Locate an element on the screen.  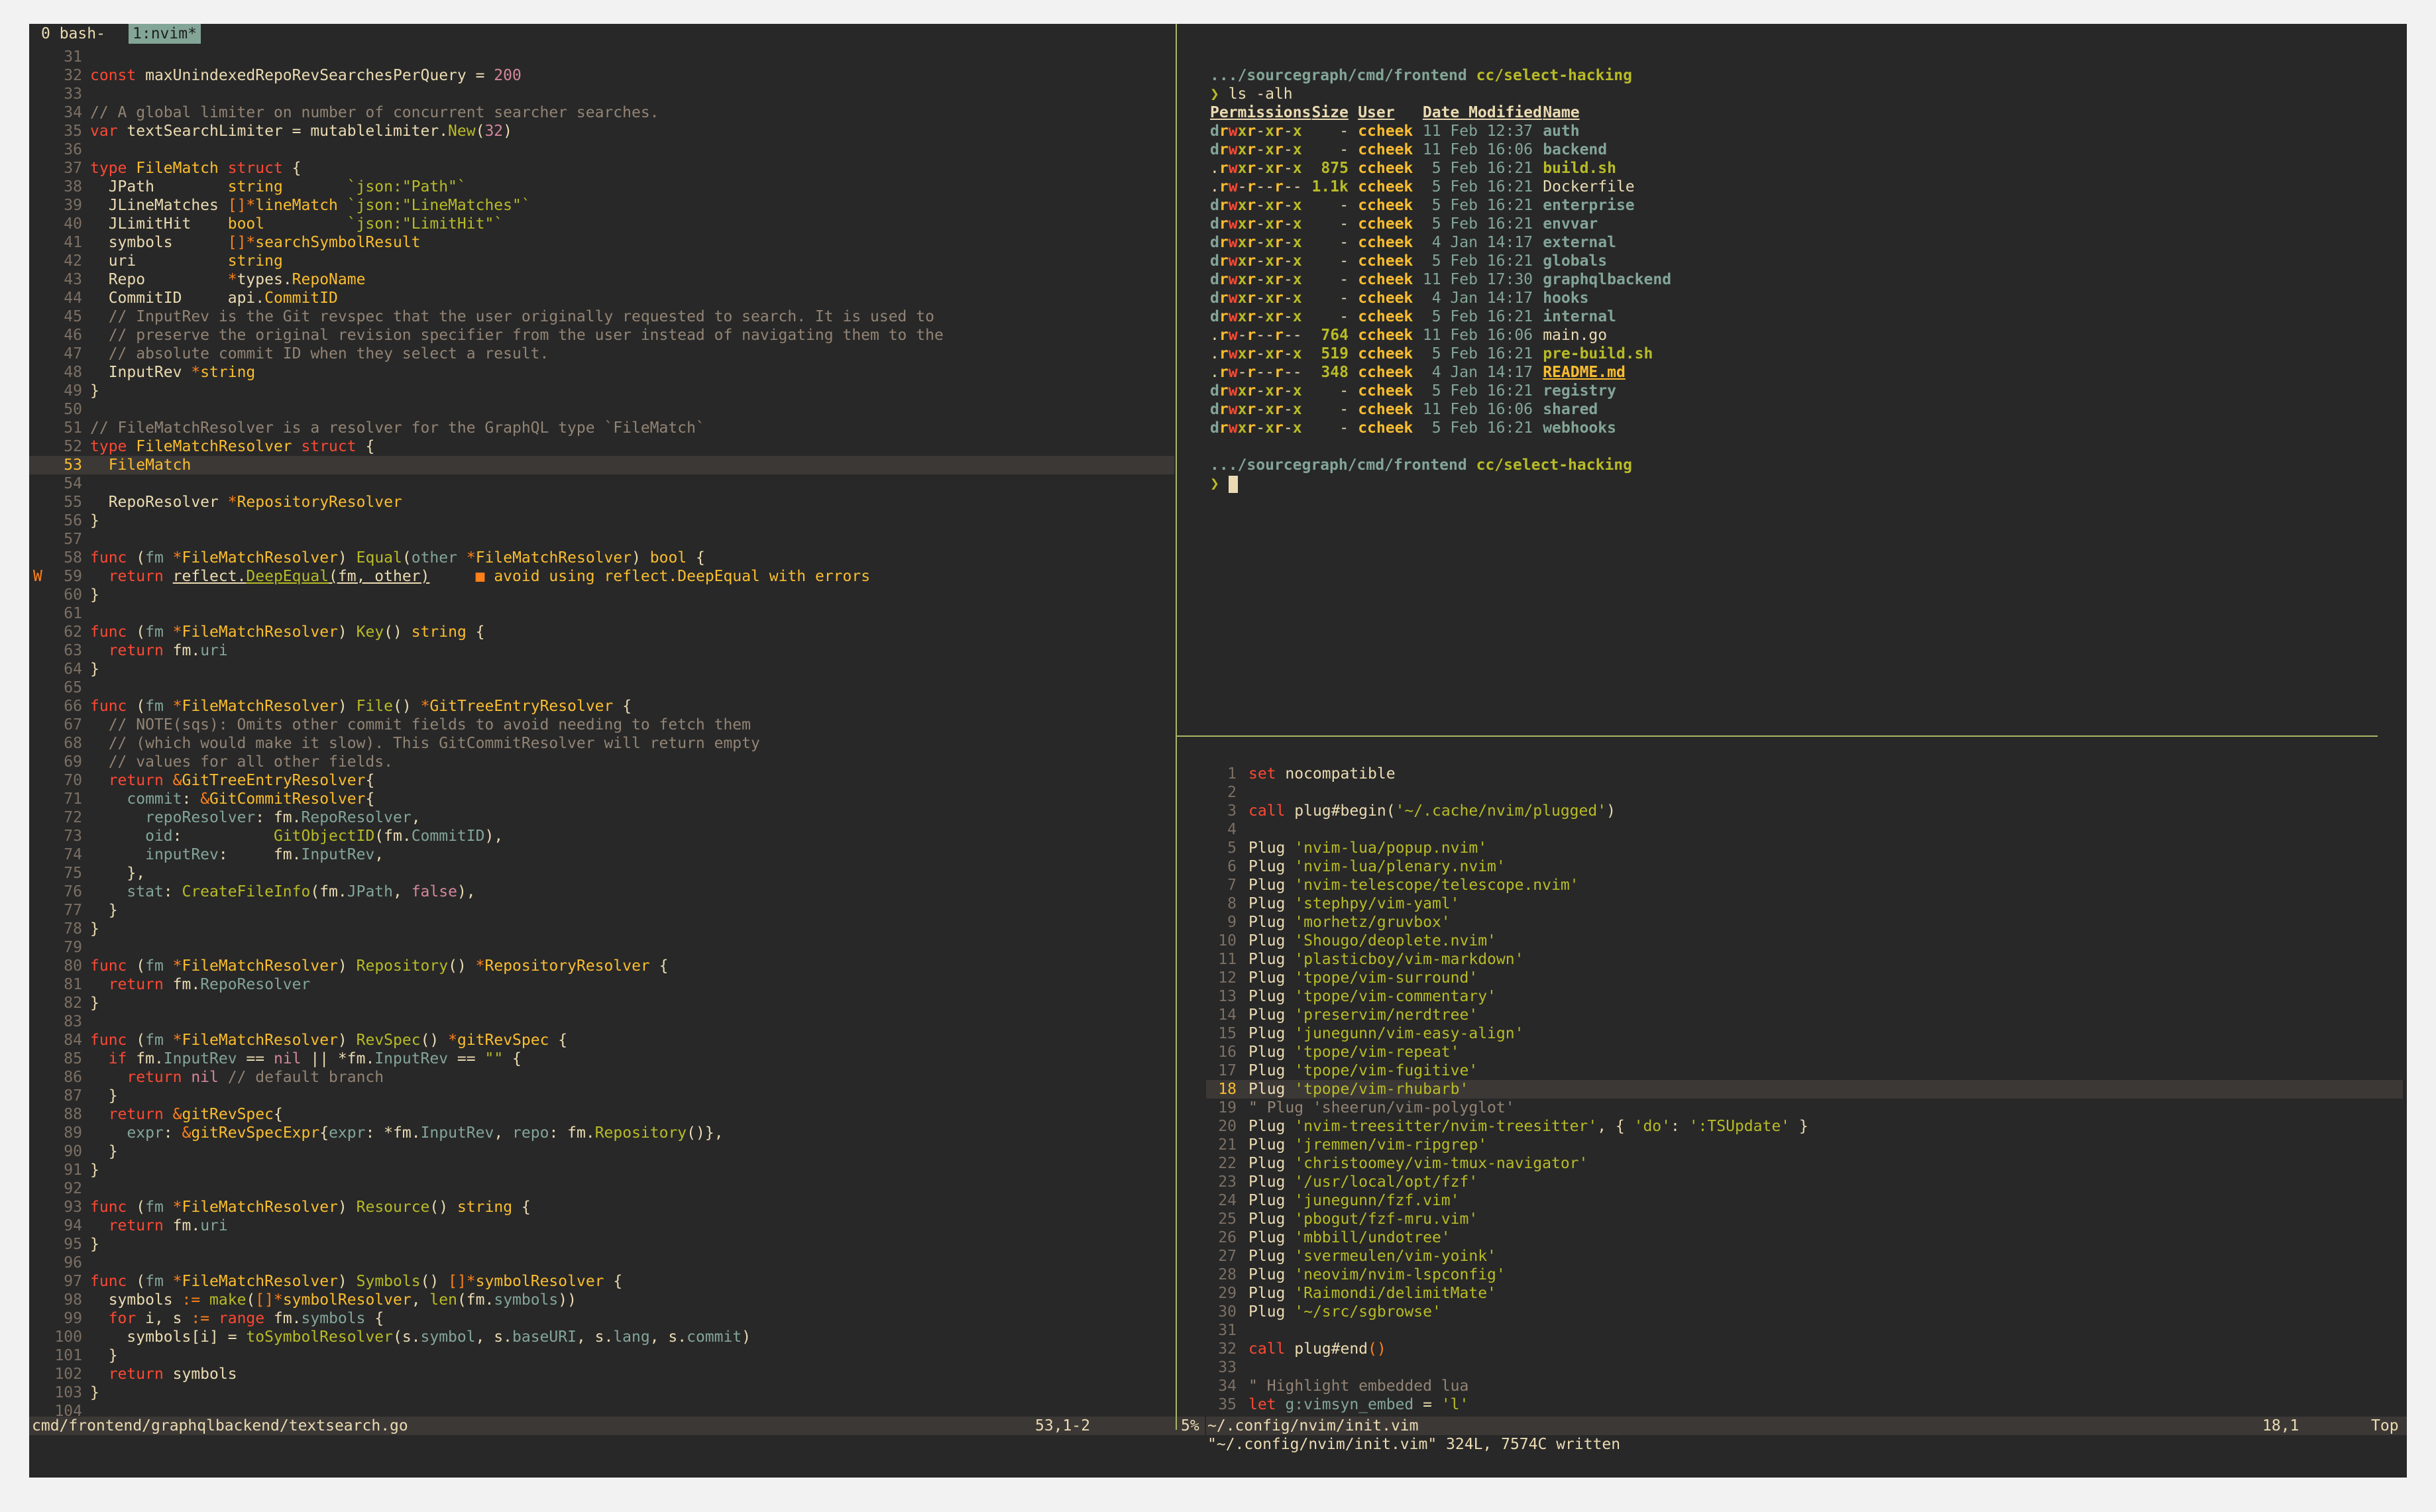
tmux-tab: 0 bash- is located at coordinates (73, 34).